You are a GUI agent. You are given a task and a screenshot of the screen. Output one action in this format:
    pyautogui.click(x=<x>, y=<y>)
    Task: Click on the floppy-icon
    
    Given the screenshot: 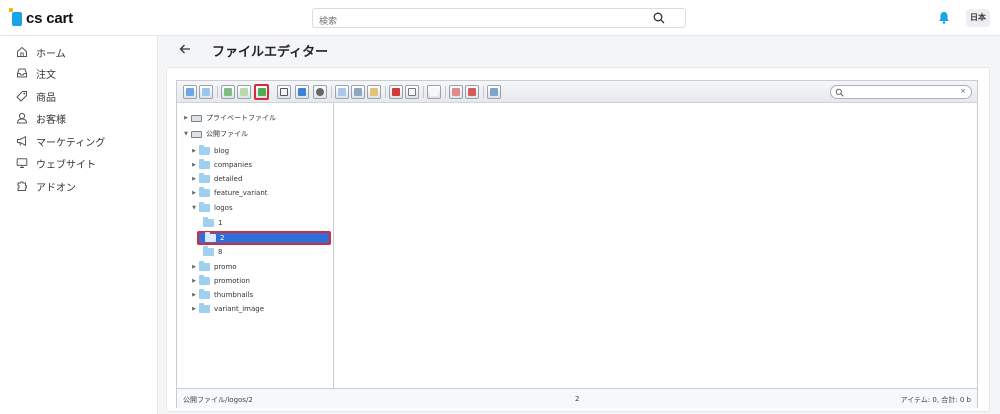 What is the action you would take?
    pyautogui.click(x=284, y=92)
    